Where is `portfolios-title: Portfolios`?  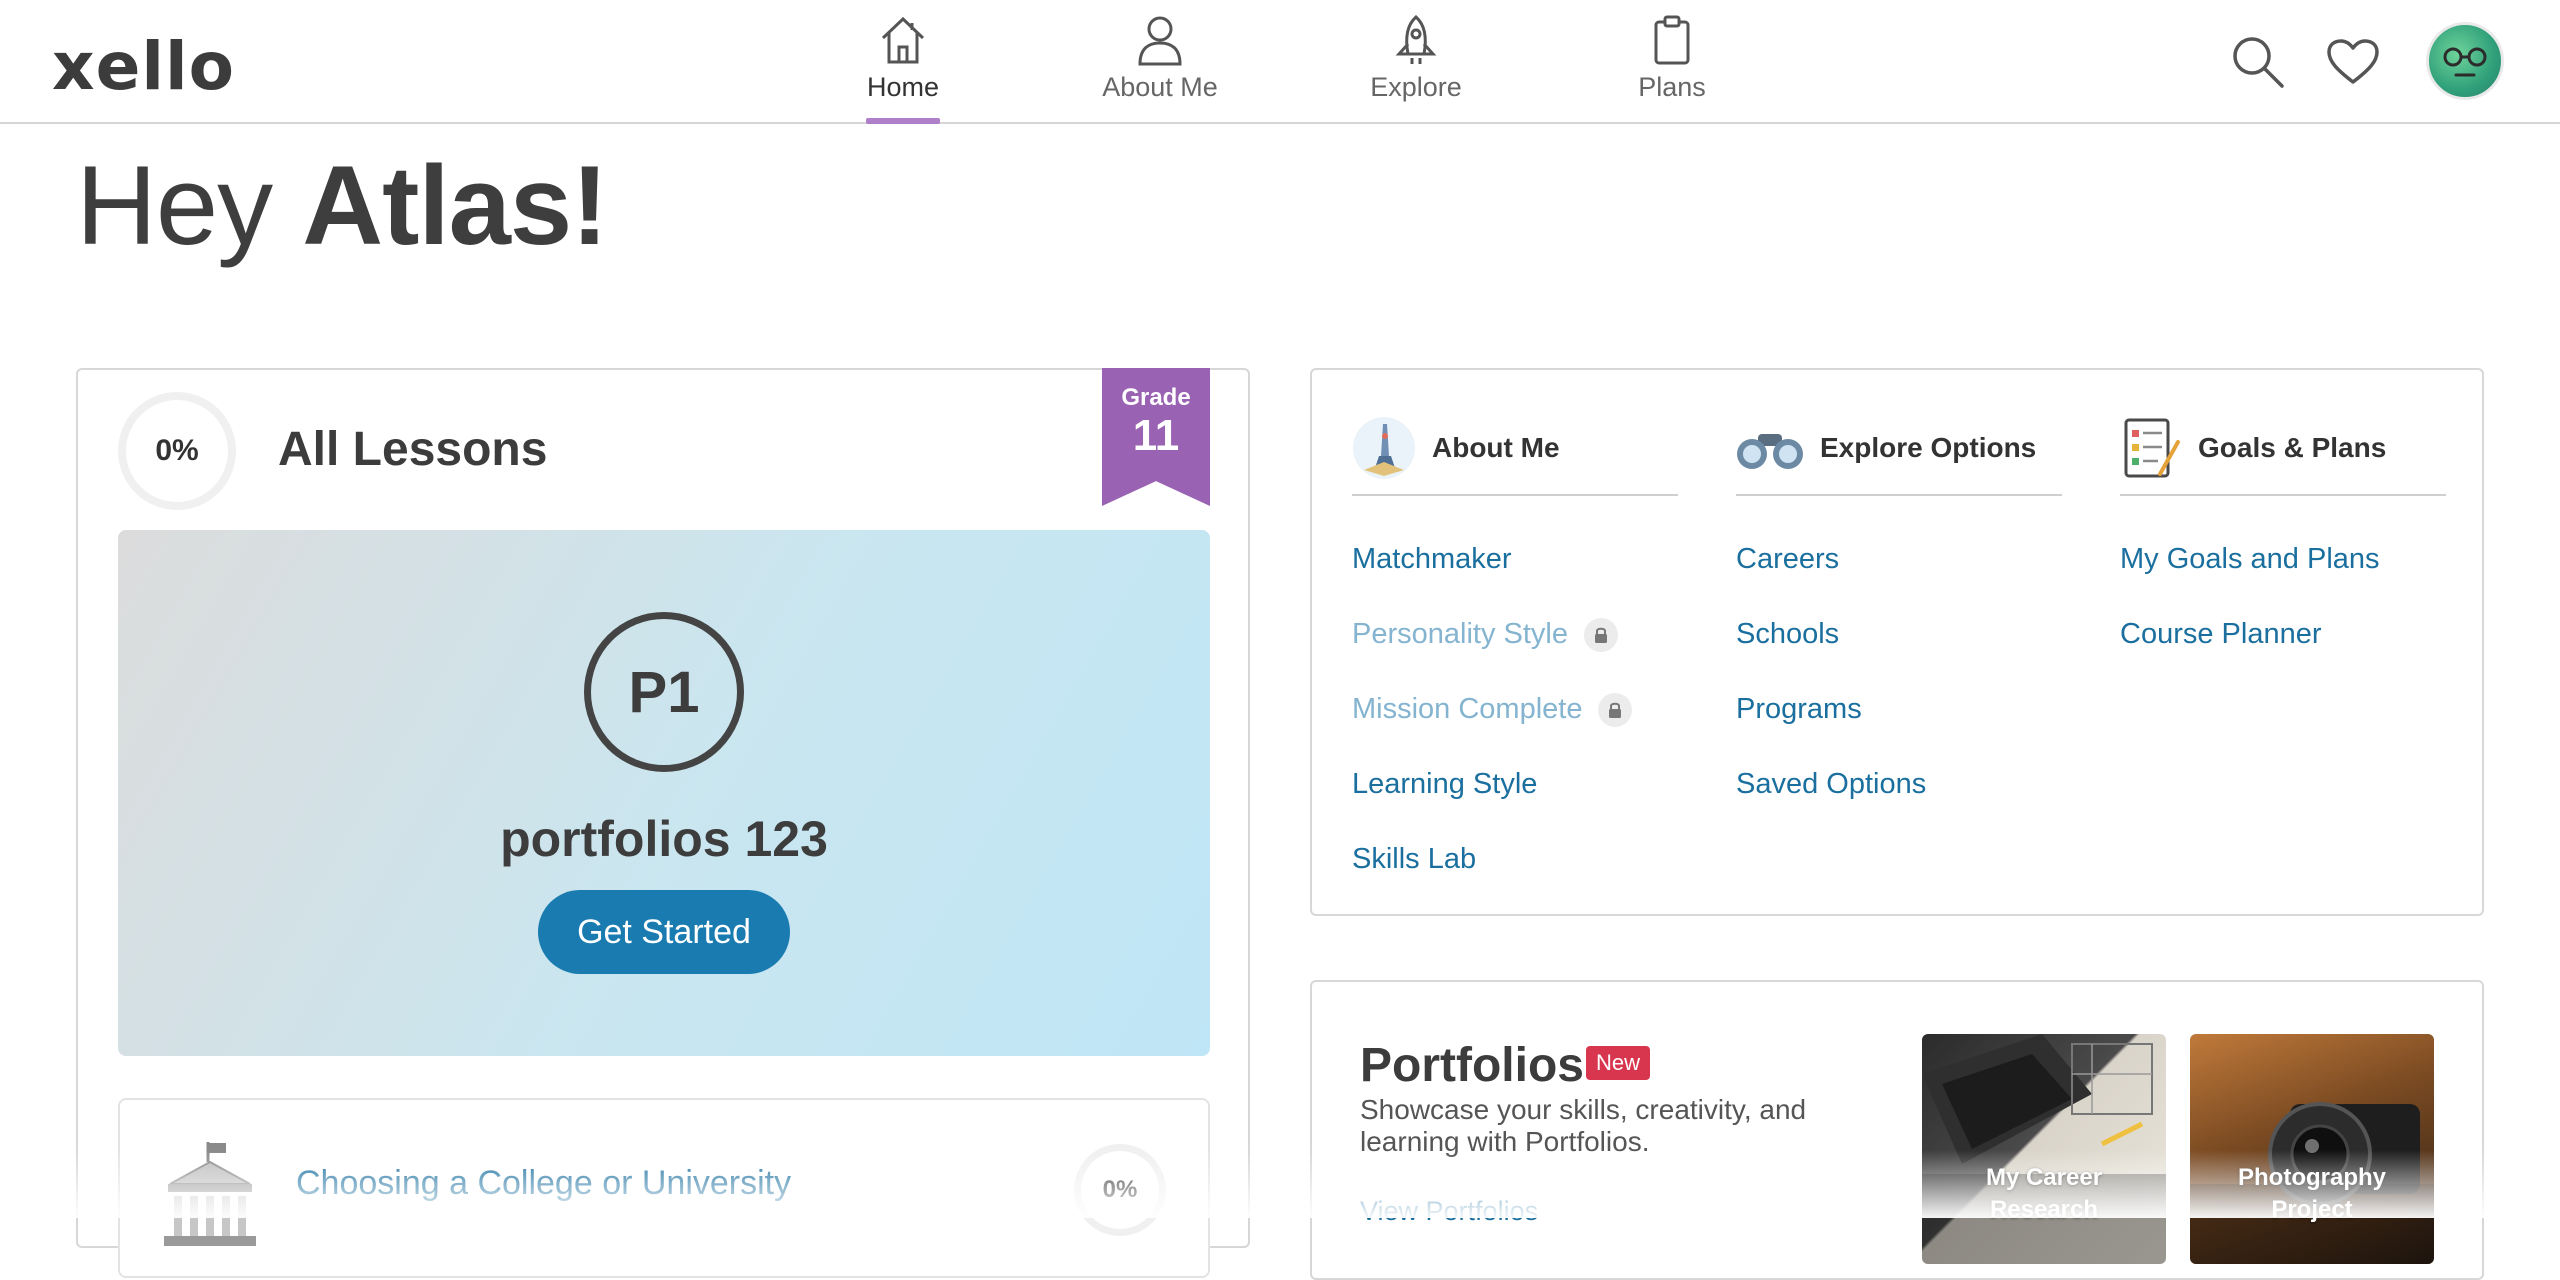
portfolios-title: Portfolios is located at coordinates (1472, 1065).